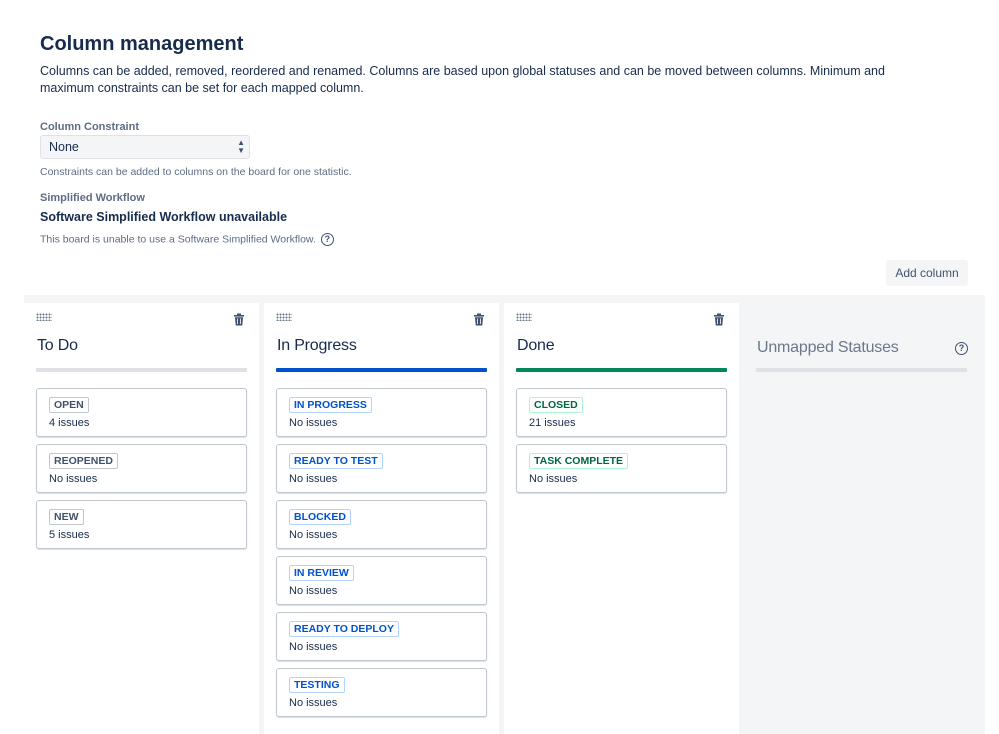  Describe the element at coordinates (321, 573) in the screenshot. I see `status-lozenge: IN REVIEW` at that location.